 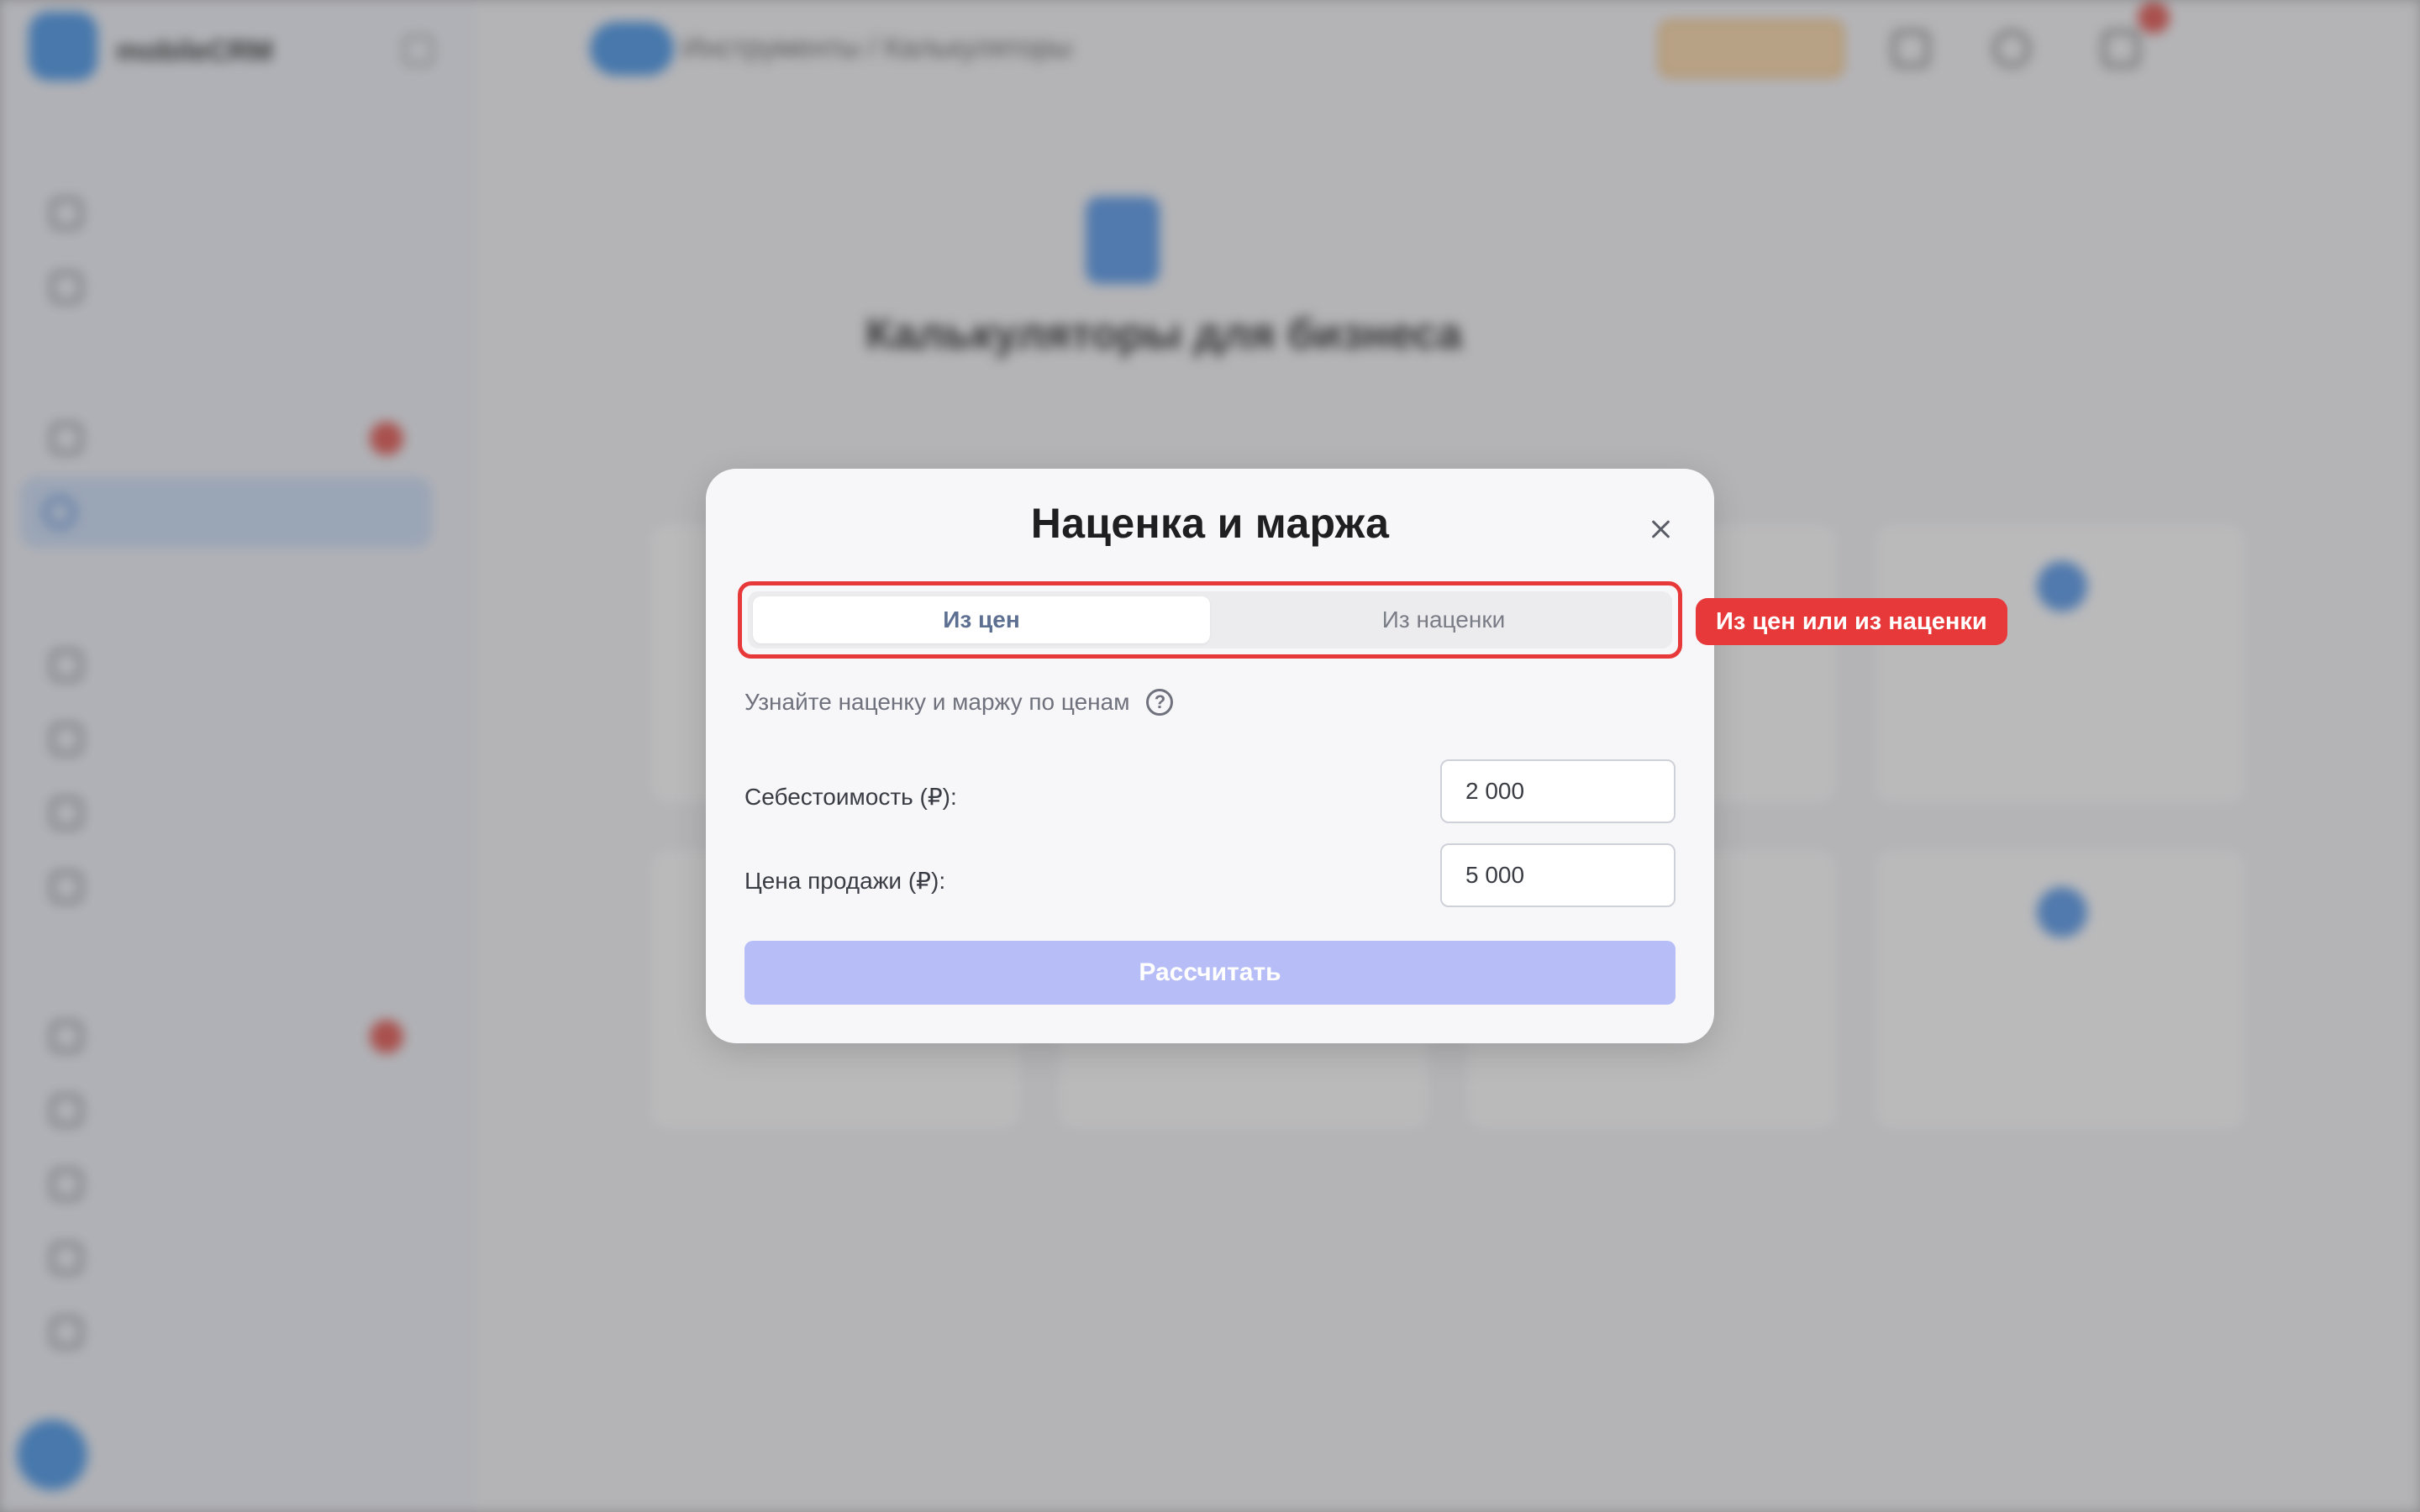 What do you see at coordinates (937, 702) in the screenshot?
I see `hint-text: Узнайте наценку и маржу по ценам` at bounding box center [937, 702].